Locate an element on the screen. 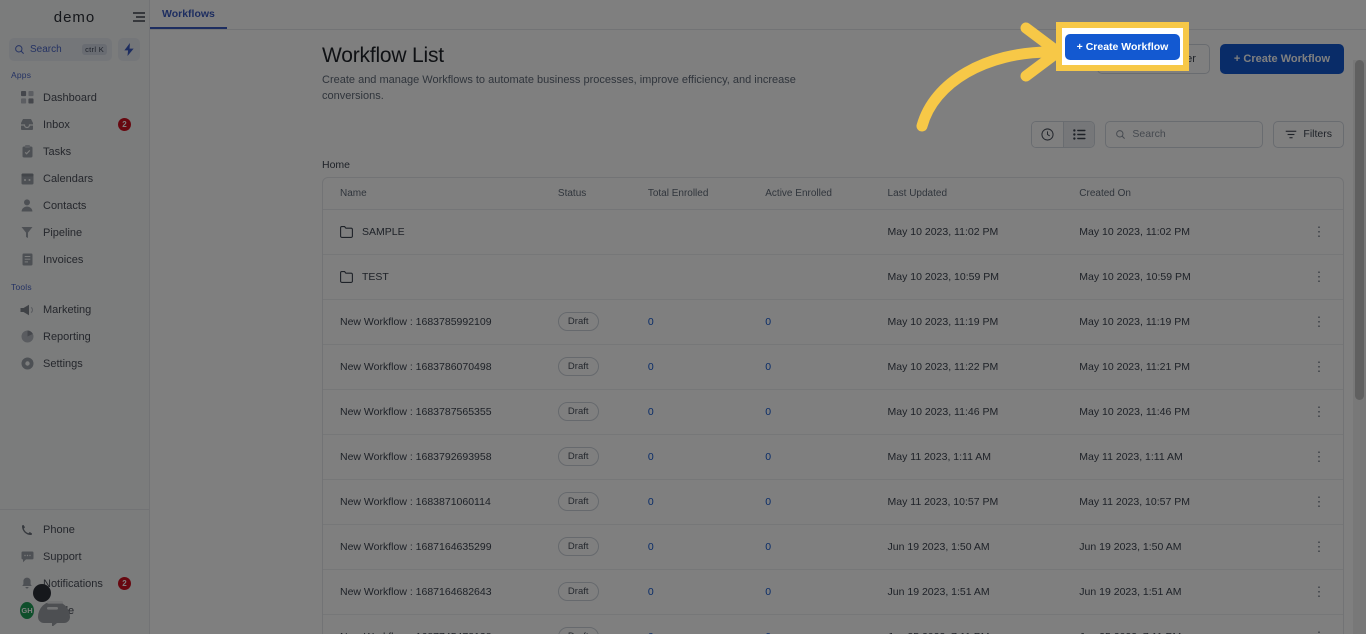 This screenshot has height=634, width=1366. cell-last-updated: May 10 2023, 11:02 PM is located at coordinates (983, 232).